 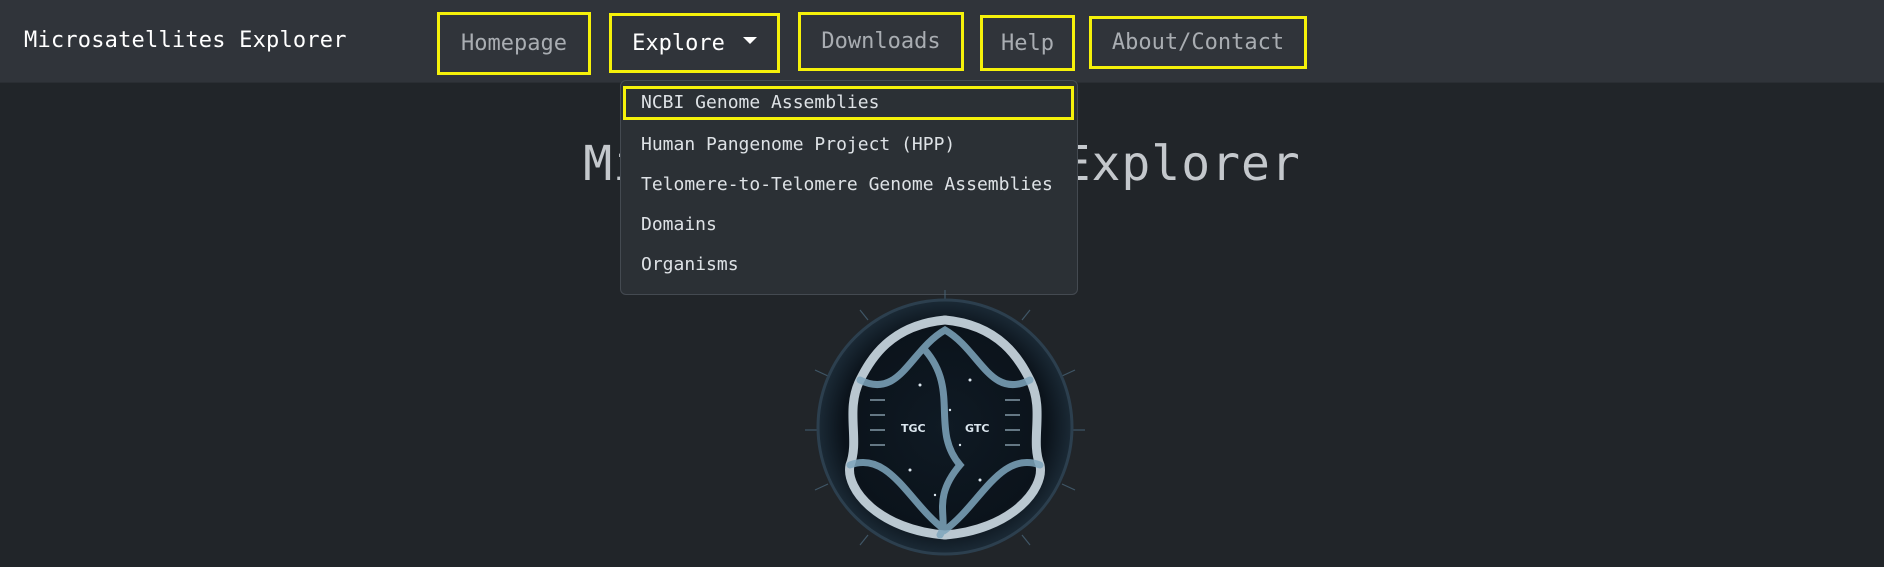 What do you see at coordinates (679, 224) in the screenshot?
I see `menu-item-domains: Domains` at bounding box center [679, 224].